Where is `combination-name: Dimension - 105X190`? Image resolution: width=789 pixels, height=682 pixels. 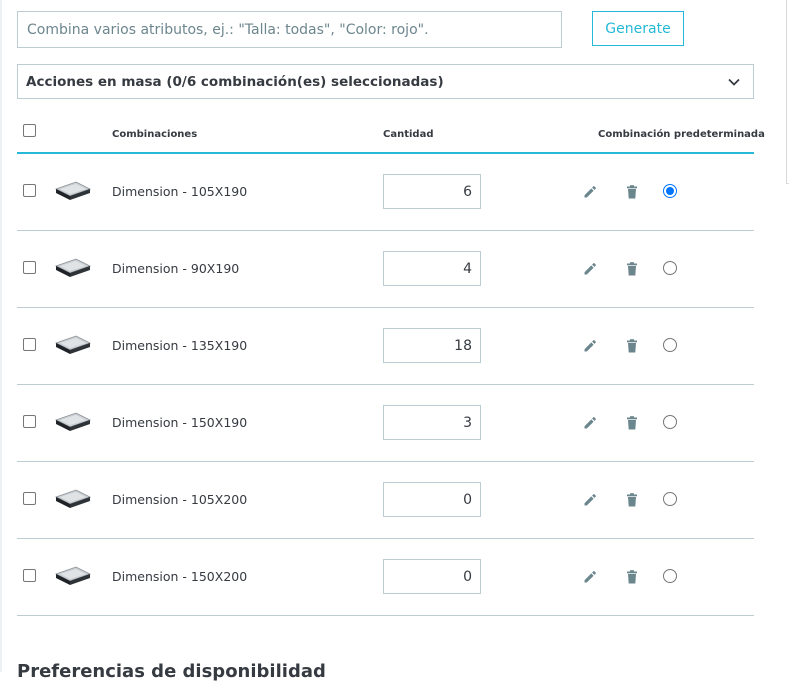 combination-name: Dimension - 105X190 is located at coordinates (180, 191).